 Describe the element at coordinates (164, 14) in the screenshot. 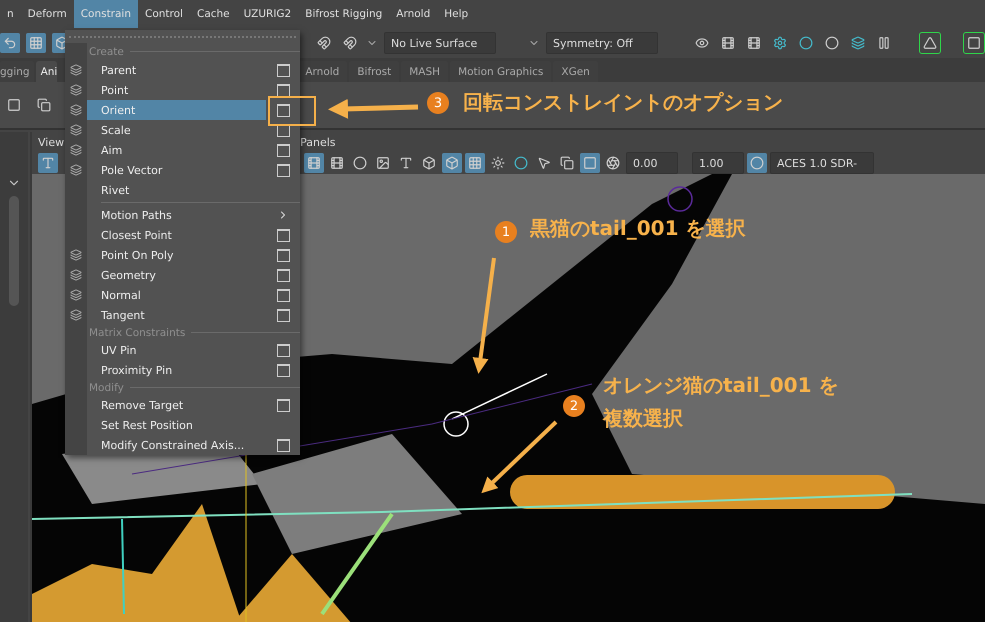

I see `menu-item: Control` at that location.